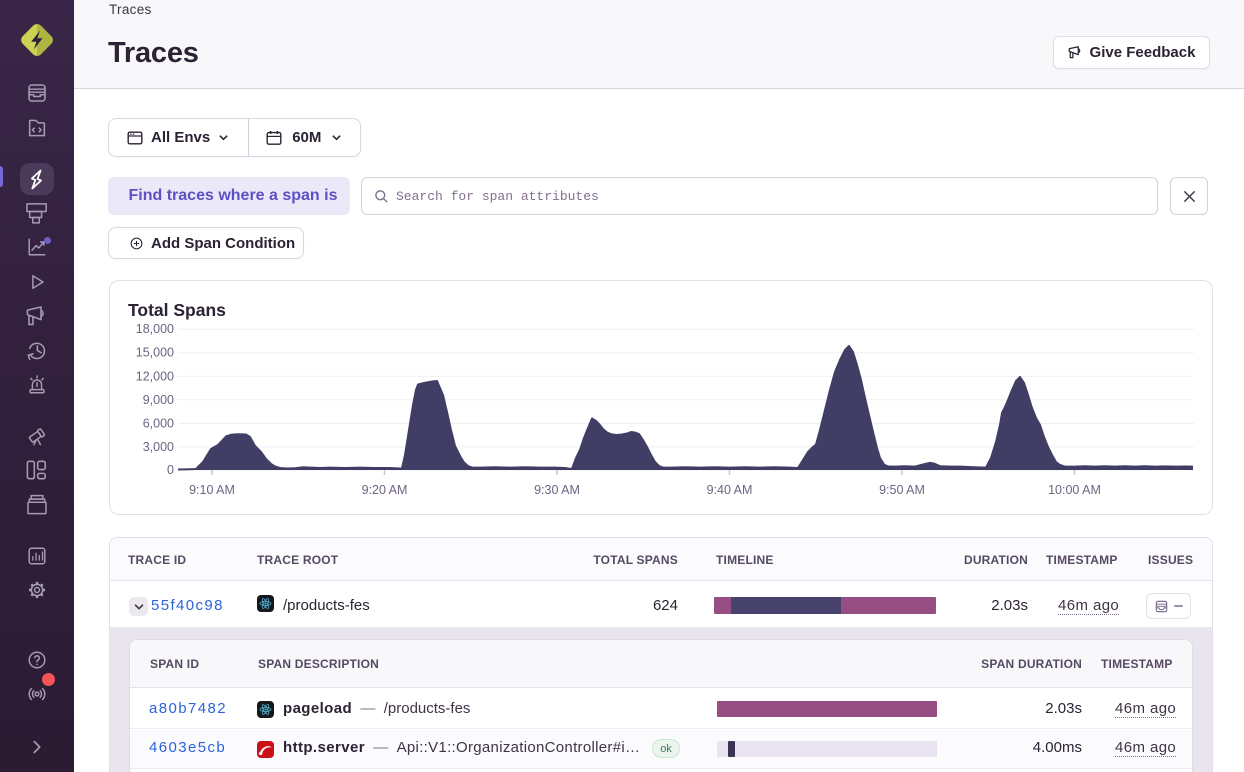 Image resolution: width=1244 pixels, height=772 pixels. What do you see at coordinates (155, 329) in the screenshot?
I see `svg-text: 18,000` at bounding box center [155, 329].